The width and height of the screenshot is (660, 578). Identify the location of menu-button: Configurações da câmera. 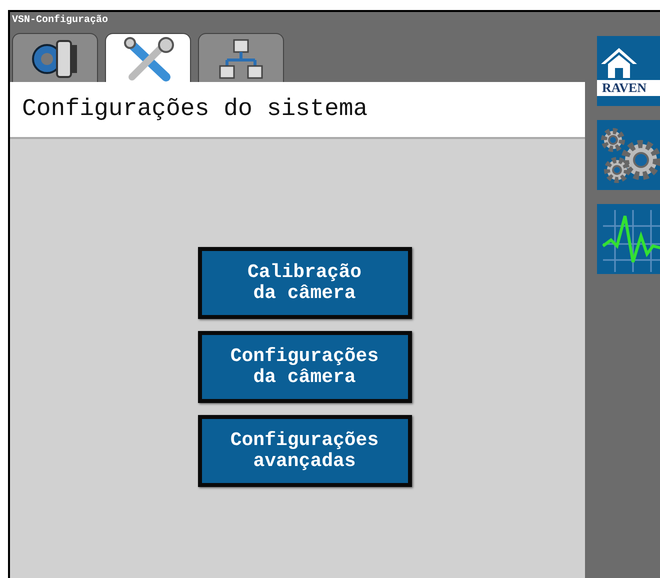
(305, 367).